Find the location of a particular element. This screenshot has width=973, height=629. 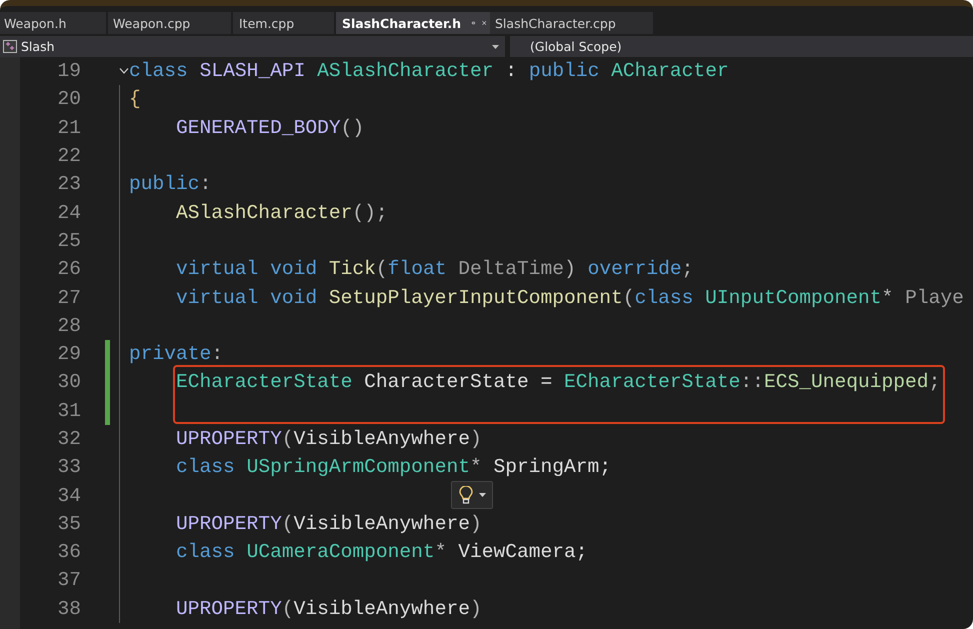

code-line: class UCameraComponent* ViewCamera; is located at coordinates (381, 552).